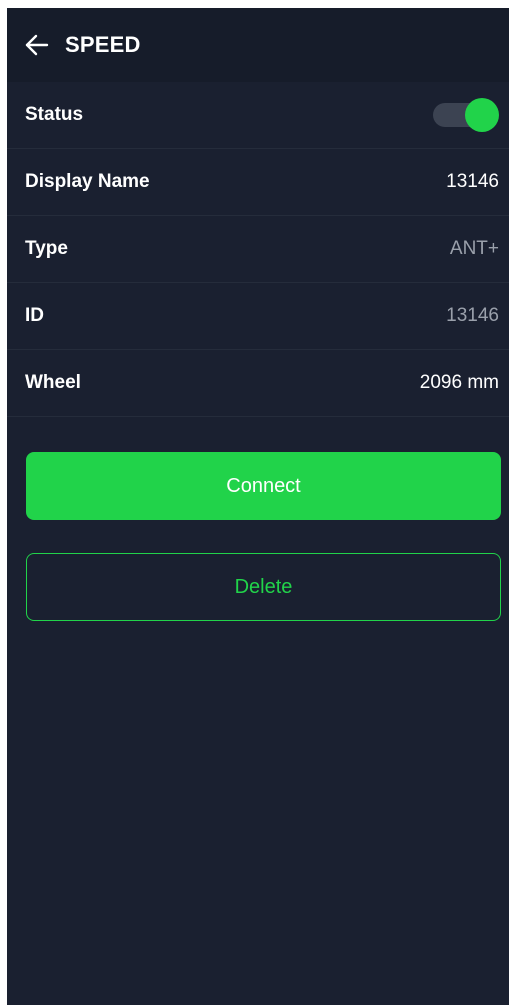 The height and width of the screenshot is (1005, 516). Describe the element at coordinates (258, 316) in the screenshot. I see `id-row: ID 13146` at that location.